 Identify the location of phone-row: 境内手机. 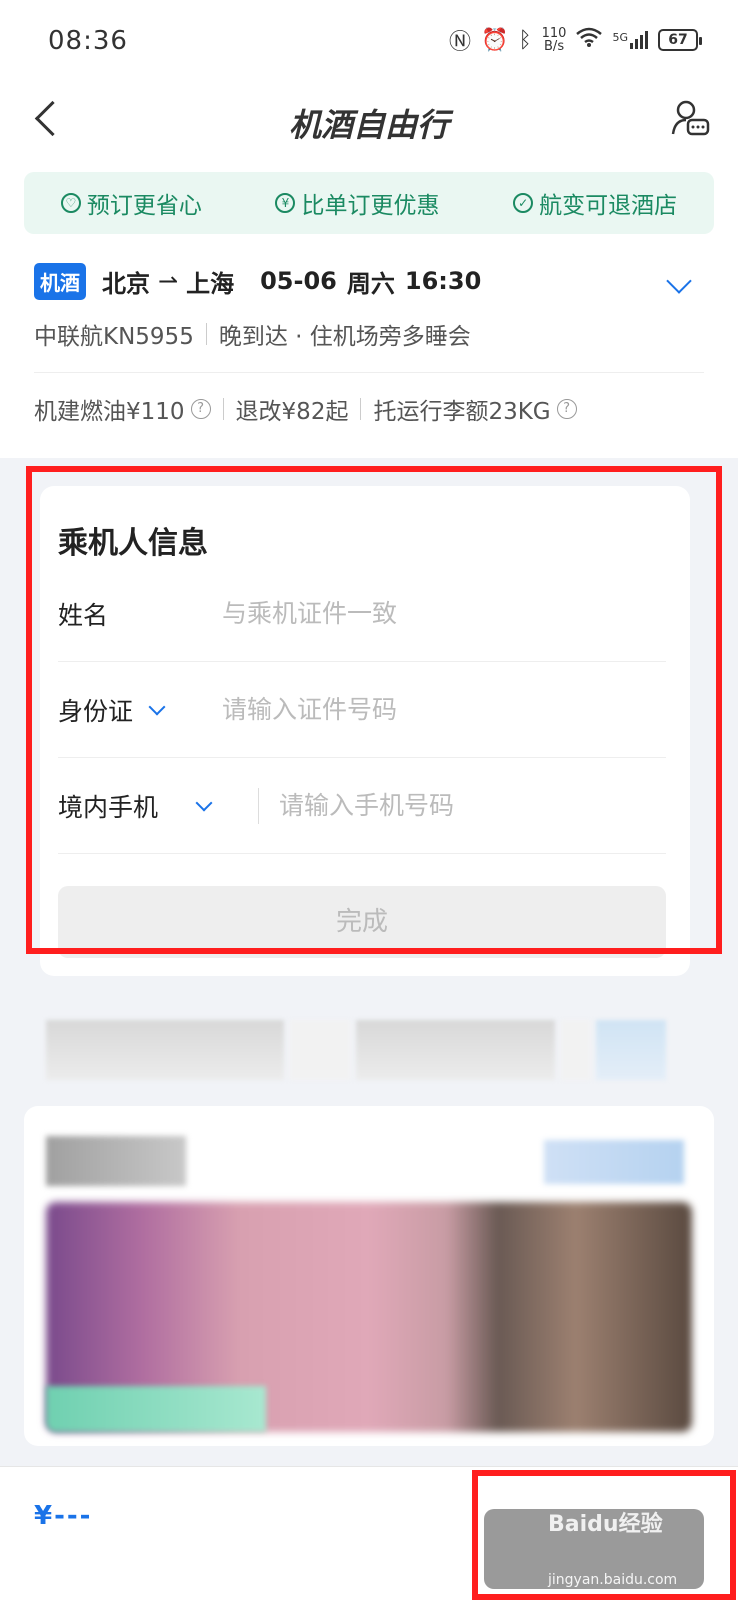
(362, 806).